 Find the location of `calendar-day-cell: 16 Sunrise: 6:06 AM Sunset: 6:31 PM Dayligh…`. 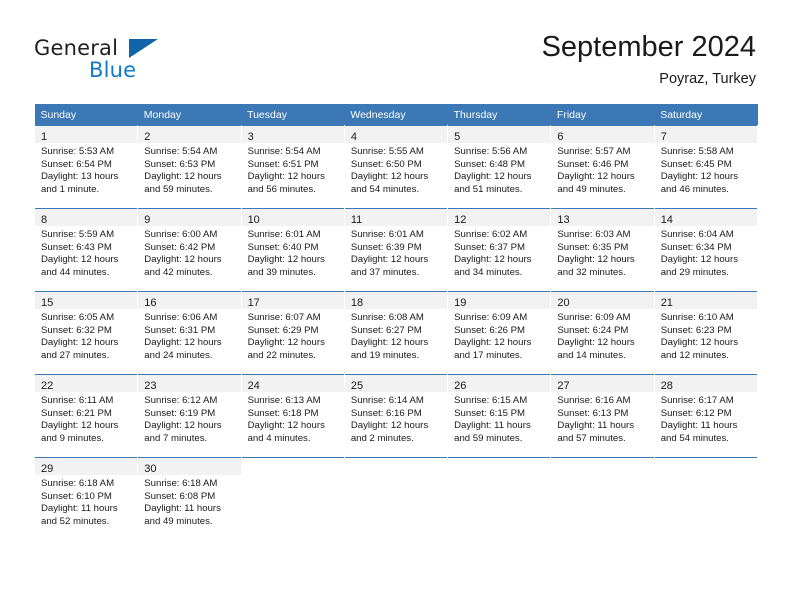

calendar-day-cell: 16 Sunrise: 6:06 AM Sunset: 6:31 PM Dayligh… is located at coordinates (189, 333).